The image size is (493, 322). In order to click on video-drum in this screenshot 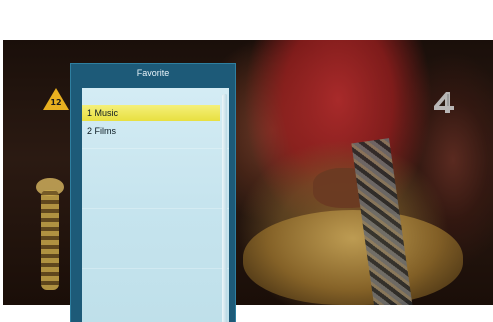, I will do `click(353, 257)`.